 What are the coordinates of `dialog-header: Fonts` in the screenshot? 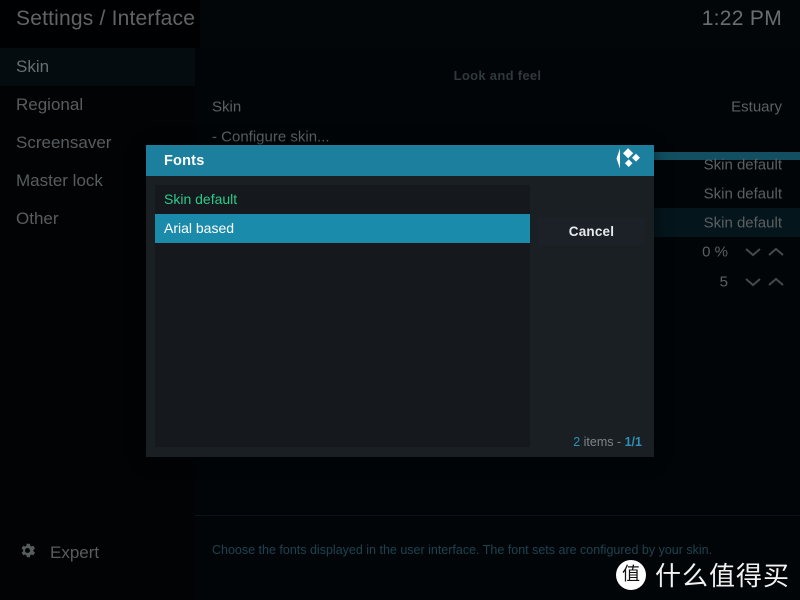 It's located at (400, 160).